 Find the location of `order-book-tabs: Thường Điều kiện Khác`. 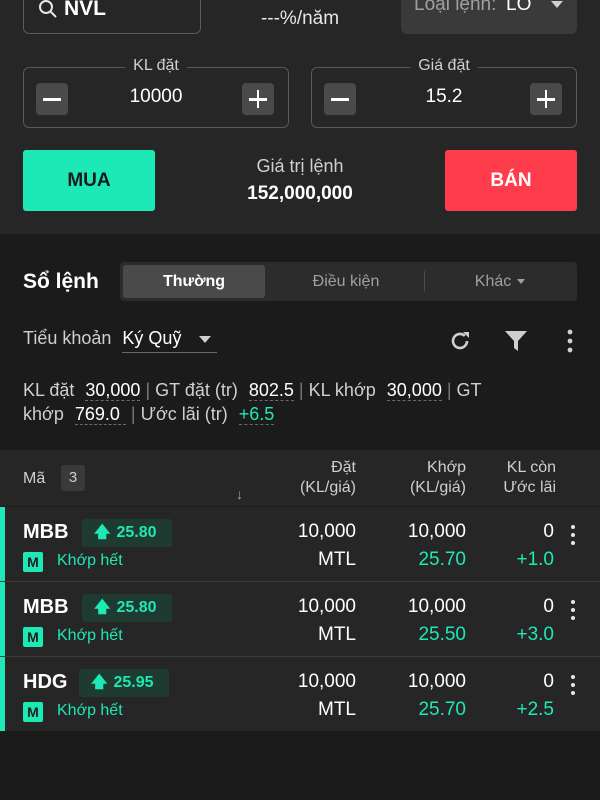

order-book-tabs: Thường Điều kiện Khác is located at coordinates (348, 281).